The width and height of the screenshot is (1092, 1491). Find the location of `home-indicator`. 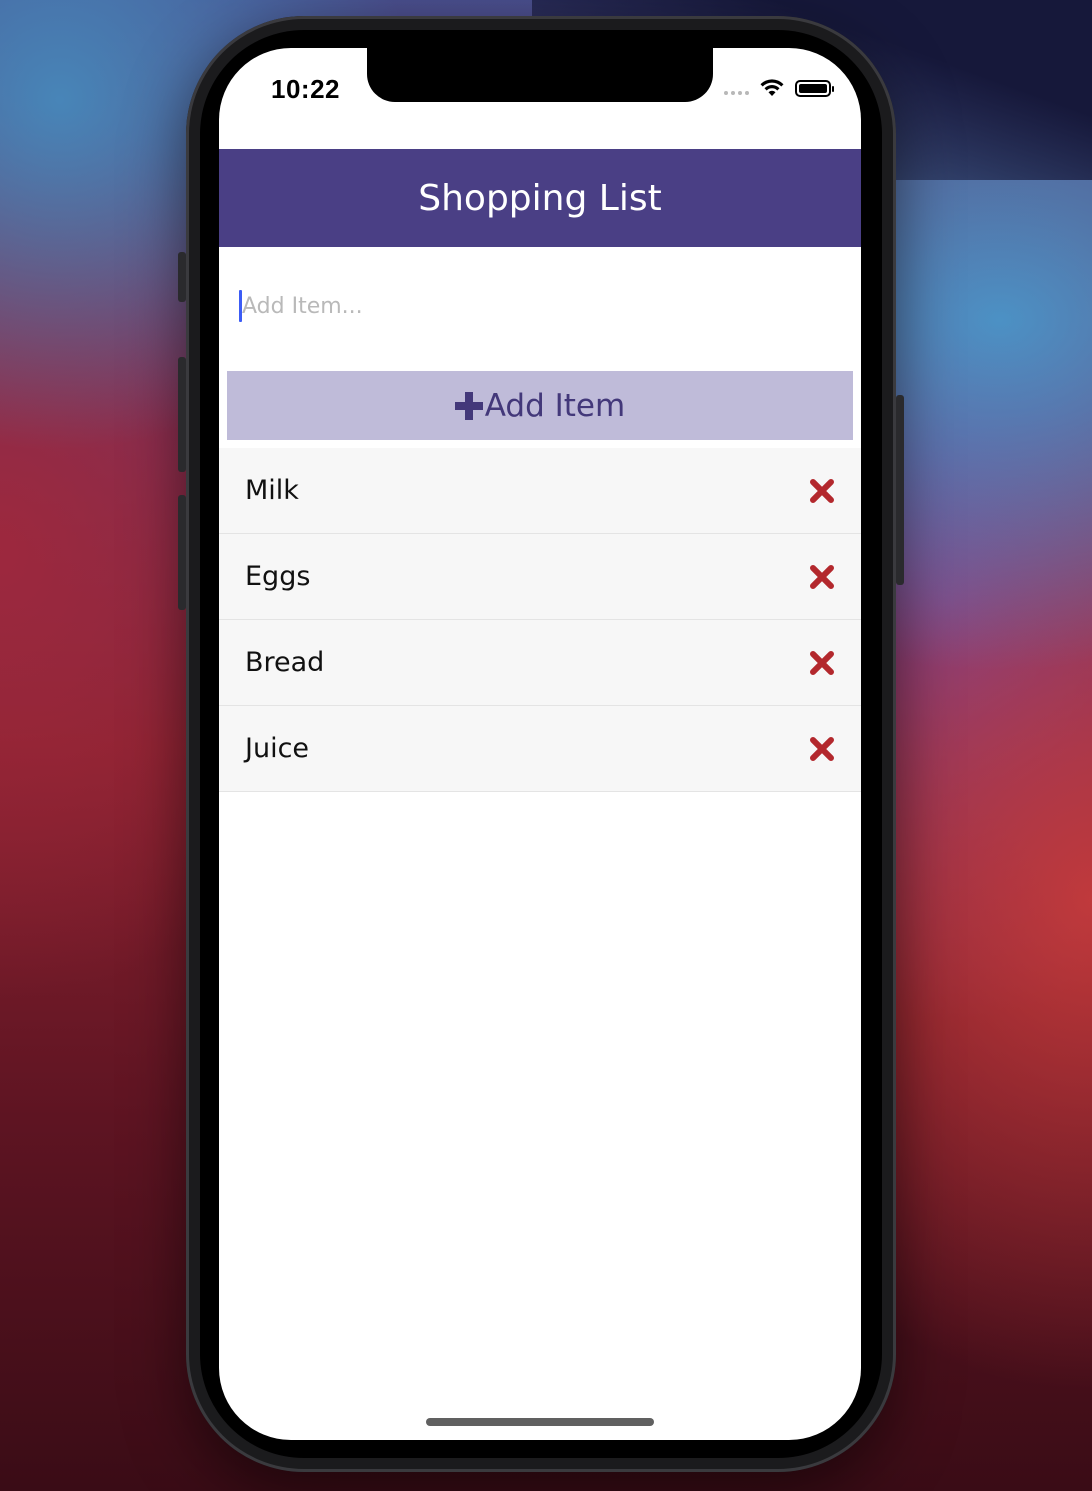

home-indicator is located at coordinates (540, 1422).